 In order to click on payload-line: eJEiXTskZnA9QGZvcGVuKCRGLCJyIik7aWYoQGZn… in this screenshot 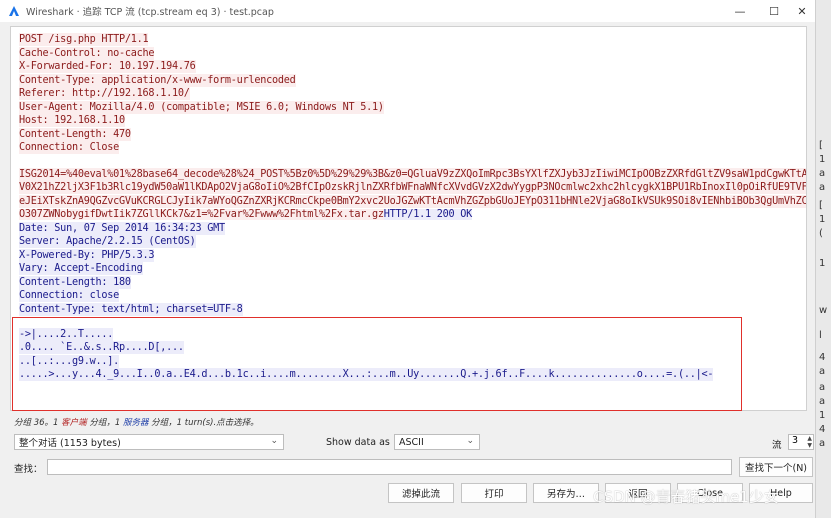, I will do `click(412, 201)`.